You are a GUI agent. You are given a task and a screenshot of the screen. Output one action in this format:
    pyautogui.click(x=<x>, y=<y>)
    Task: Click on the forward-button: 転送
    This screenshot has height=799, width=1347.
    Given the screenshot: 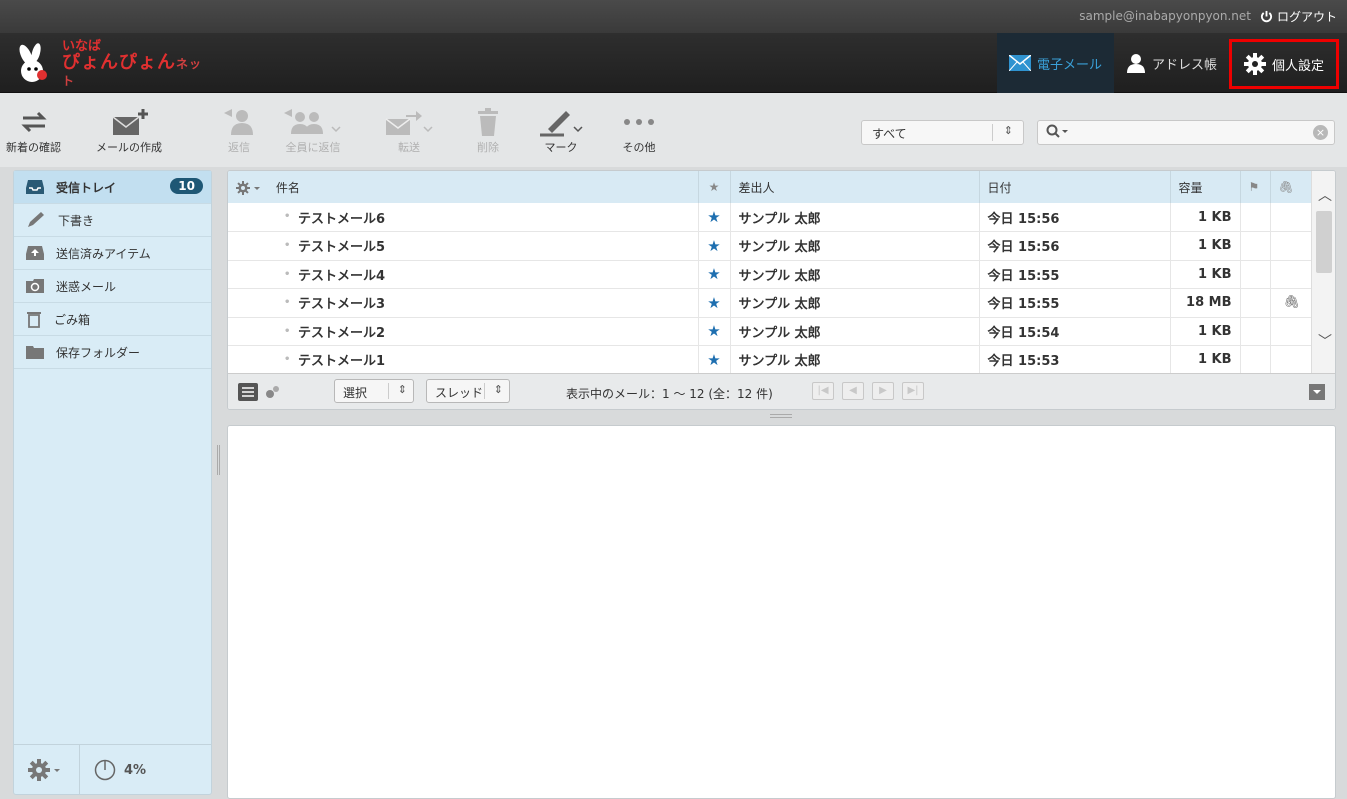 What is the action you would take?
    pyautogui.click(x=409, y=130)
    